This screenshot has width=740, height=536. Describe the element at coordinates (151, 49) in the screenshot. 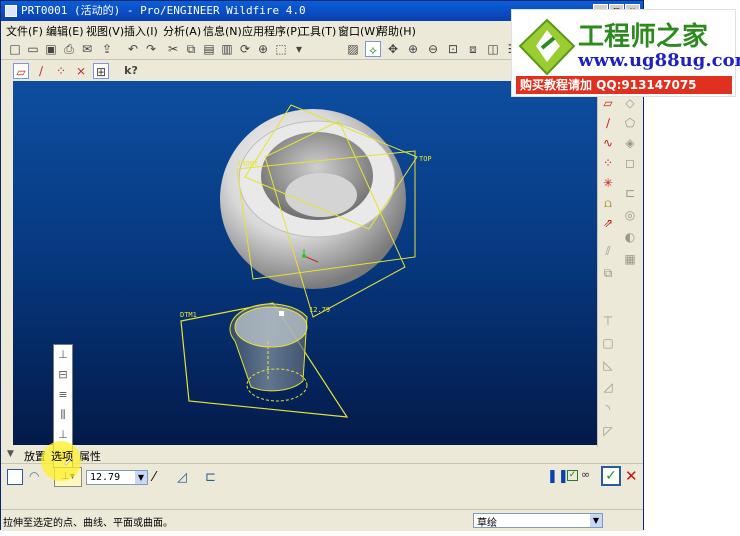

I see `redo-icon: ↷` at that location.